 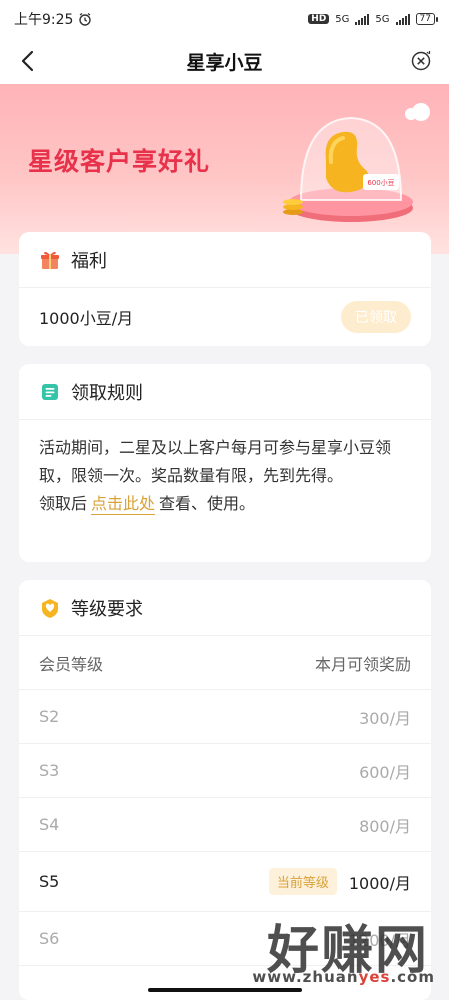 I want to click on level-reward: 800/月, so click(x=385, y=826).